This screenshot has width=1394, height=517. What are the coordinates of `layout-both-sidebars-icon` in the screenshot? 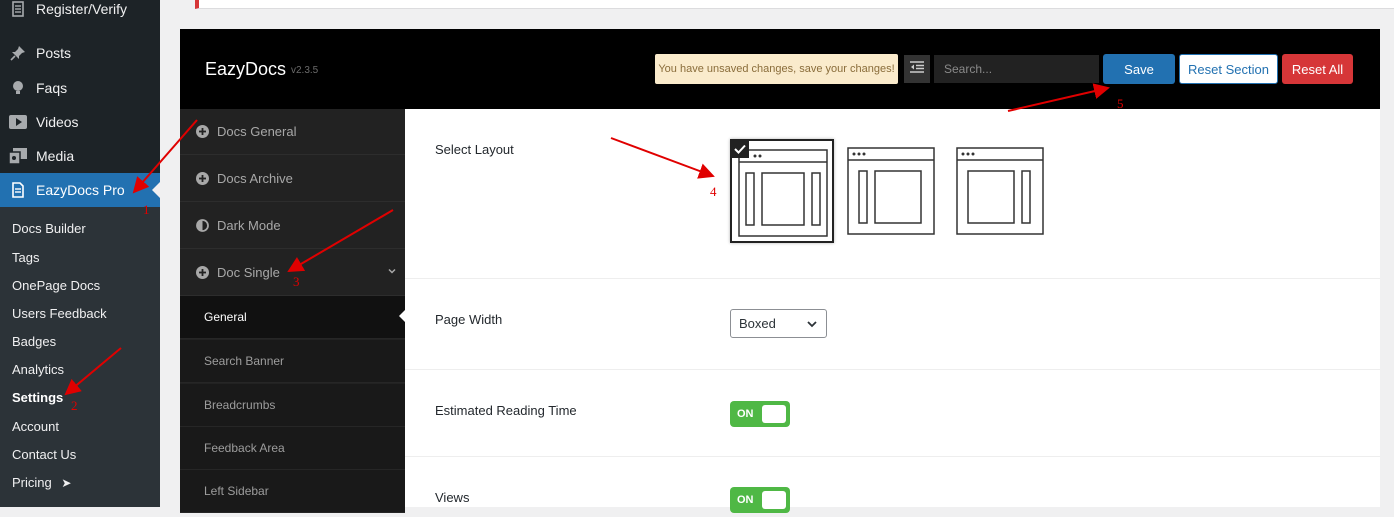 It's located at (783, 193).